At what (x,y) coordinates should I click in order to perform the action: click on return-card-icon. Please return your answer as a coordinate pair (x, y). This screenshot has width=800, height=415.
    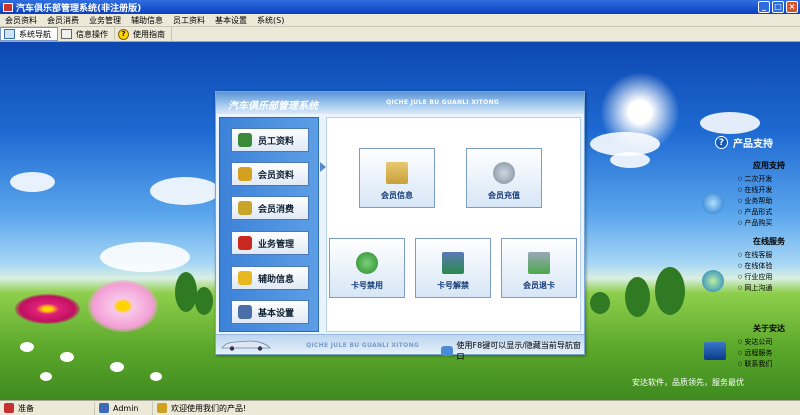
    Looking at the image, I should click on (539, 263).